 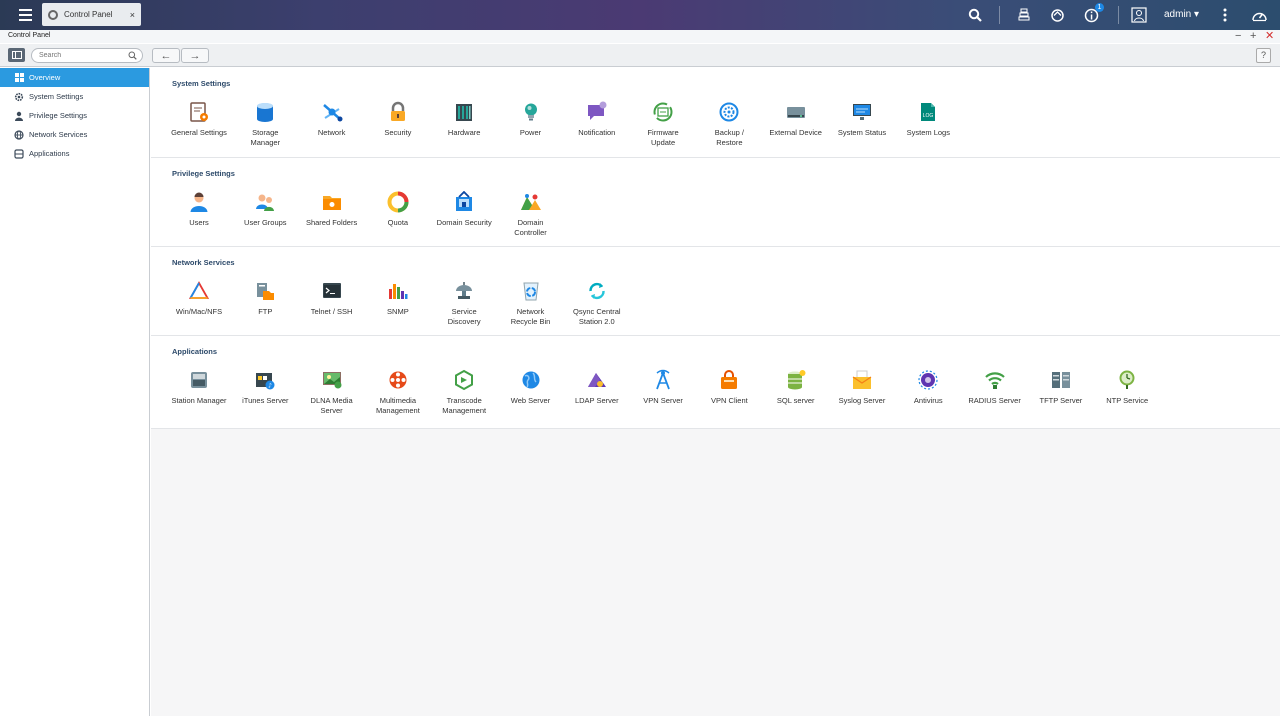 What do you see at coordinates (464, 303) in the screenshot?
I see `app-dish: Service Discovery` at bounding box center [464, 303].